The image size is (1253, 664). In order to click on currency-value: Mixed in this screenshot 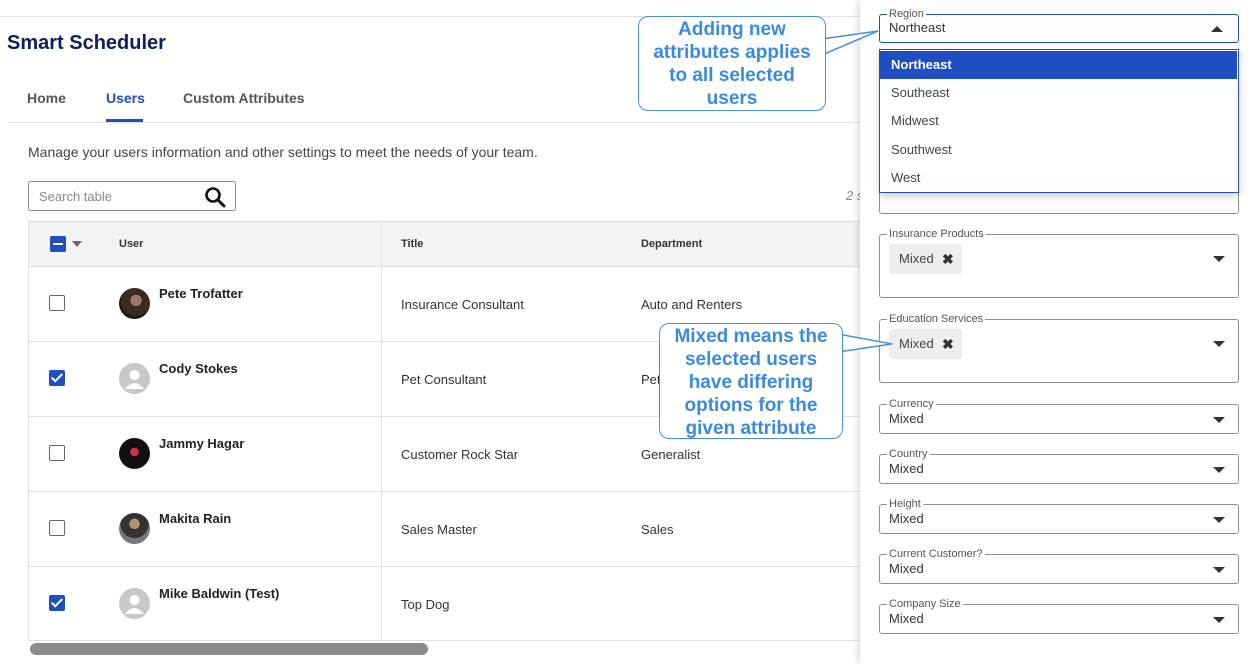, I will do `click(906, 418)`.